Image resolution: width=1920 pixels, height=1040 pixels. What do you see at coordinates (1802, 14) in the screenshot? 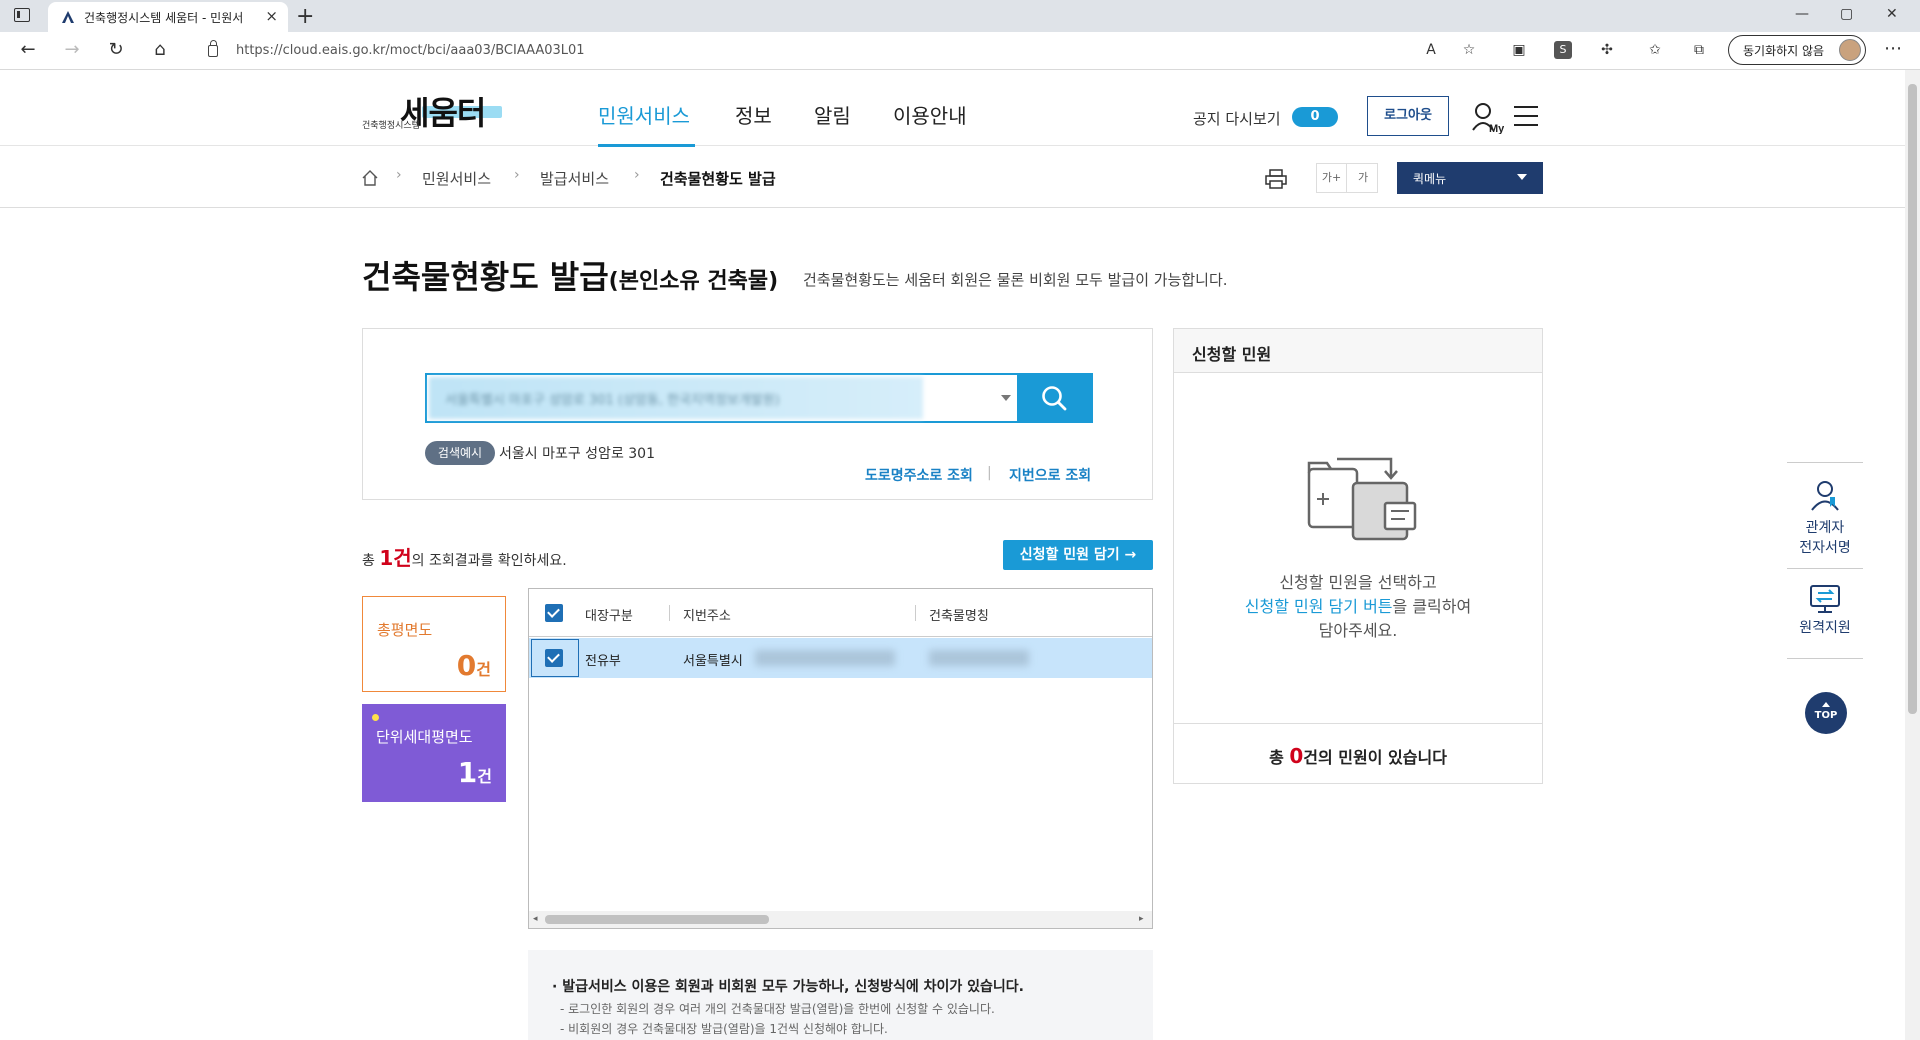
I see `minimize-button: —` at bounding box center [1802, 14].